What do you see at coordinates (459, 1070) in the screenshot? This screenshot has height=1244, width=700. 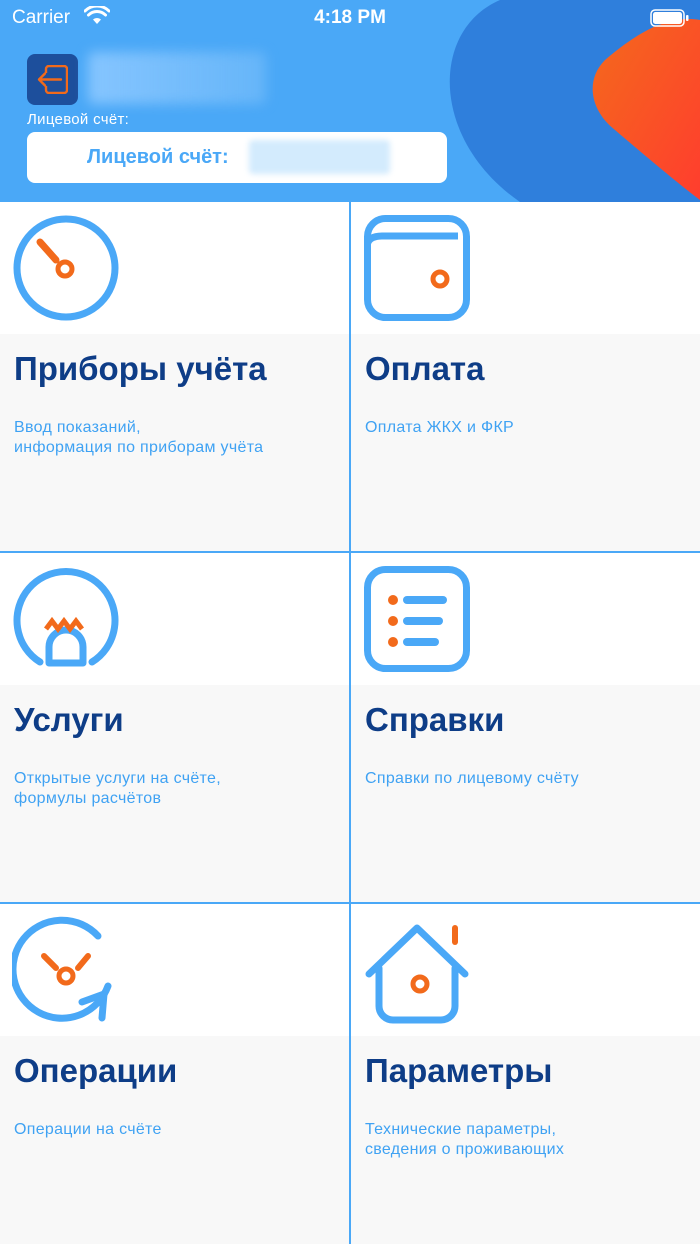 I see `tile-title: Параметры` at bounding box center [459, 1070].